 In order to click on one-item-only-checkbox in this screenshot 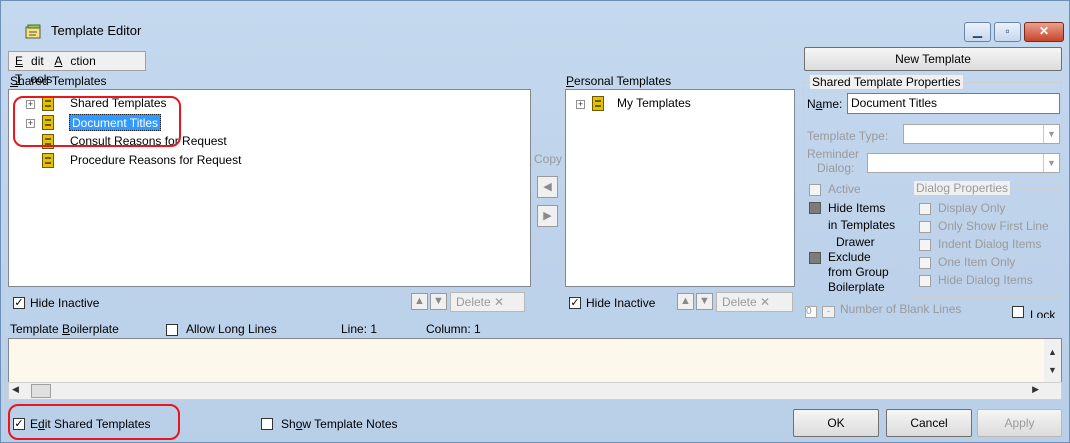, I will do `click(925, 263)`.